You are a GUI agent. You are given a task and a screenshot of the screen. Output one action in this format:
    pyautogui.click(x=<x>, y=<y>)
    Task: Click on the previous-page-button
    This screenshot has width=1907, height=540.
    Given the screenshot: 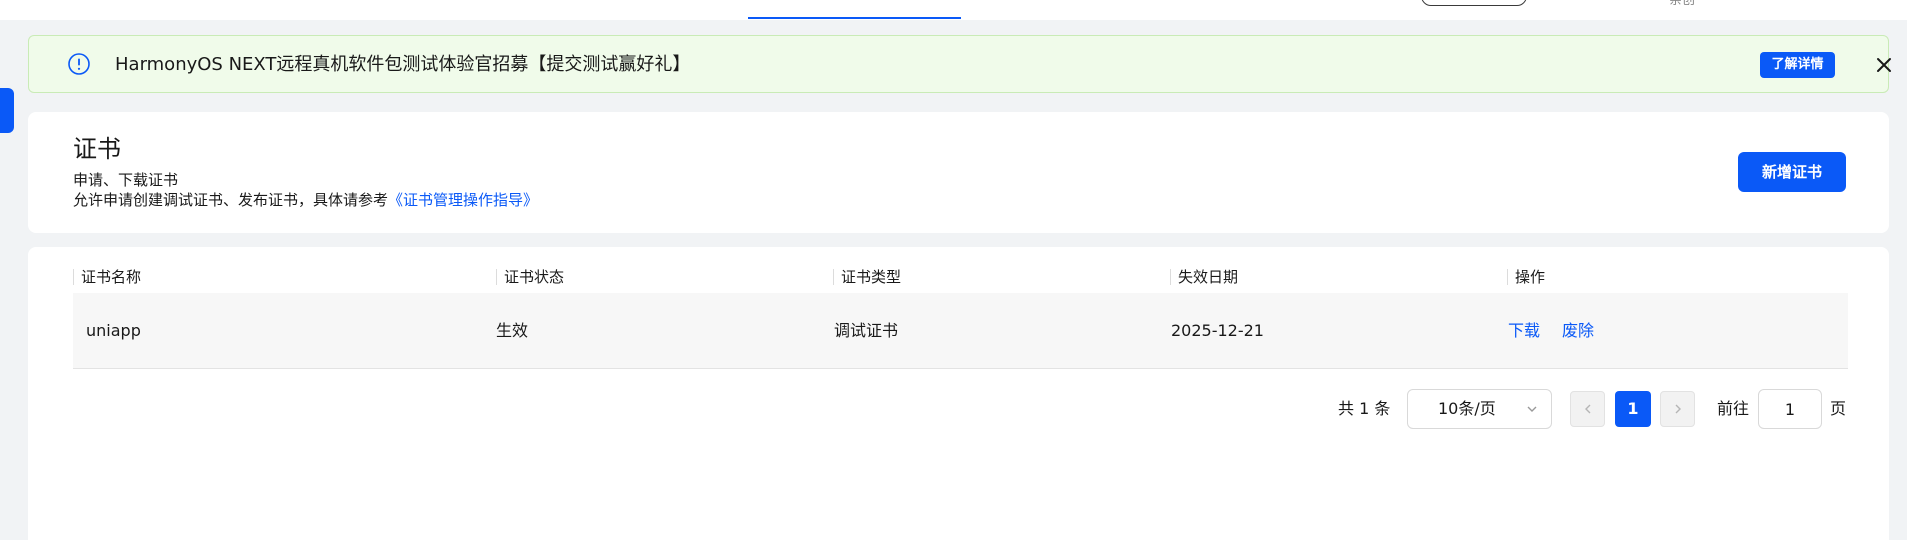 What is the action you would take?
    pyautogui.click(x=1587, y=409)
    